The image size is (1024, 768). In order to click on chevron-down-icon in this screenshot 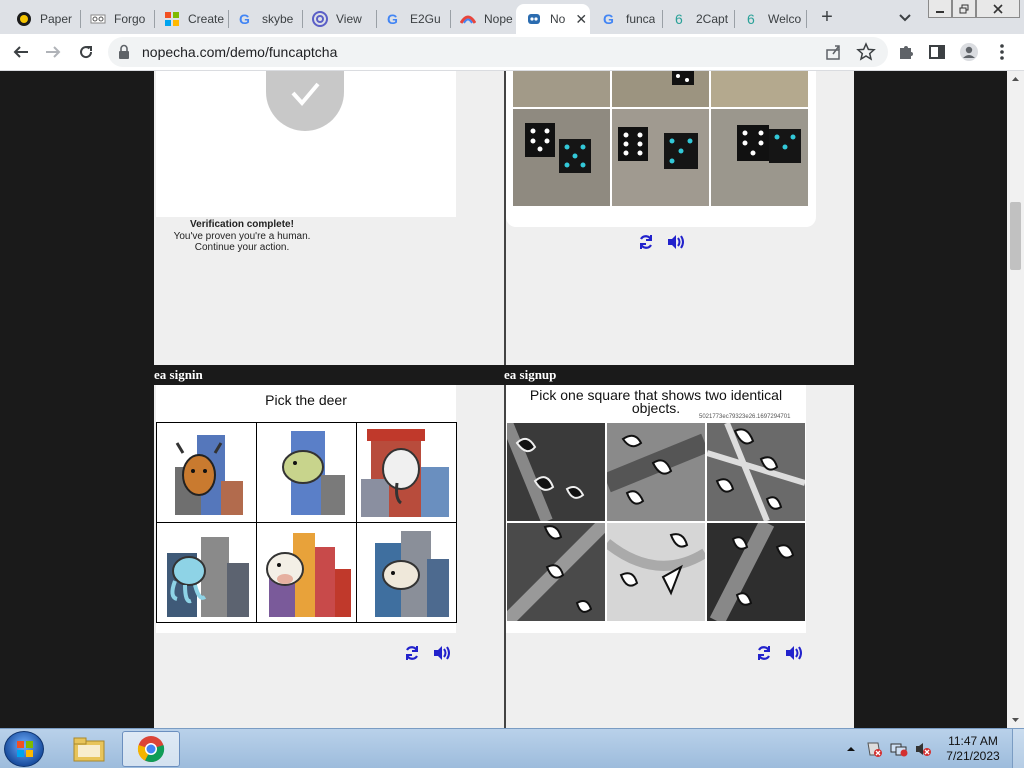, I will do `click(905, 18)`.